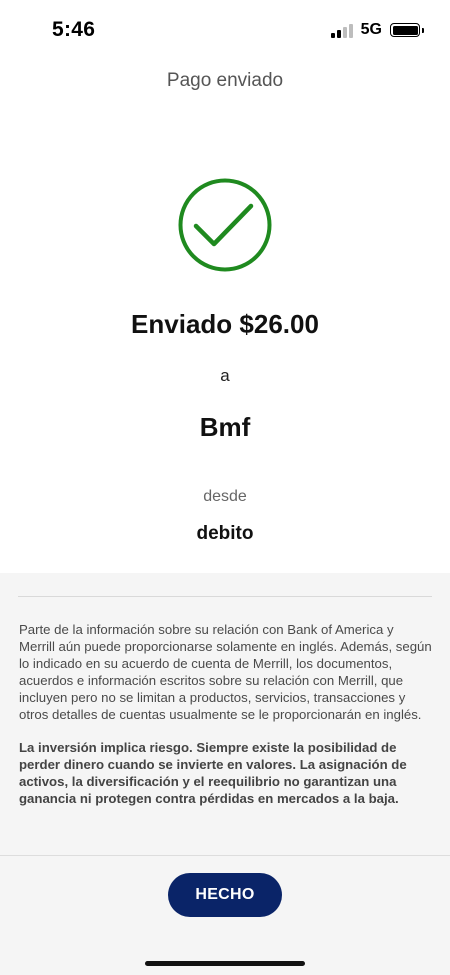 This screenshot has height=975, width=450. I want to click on network-type: 5G, so click(371, 29).